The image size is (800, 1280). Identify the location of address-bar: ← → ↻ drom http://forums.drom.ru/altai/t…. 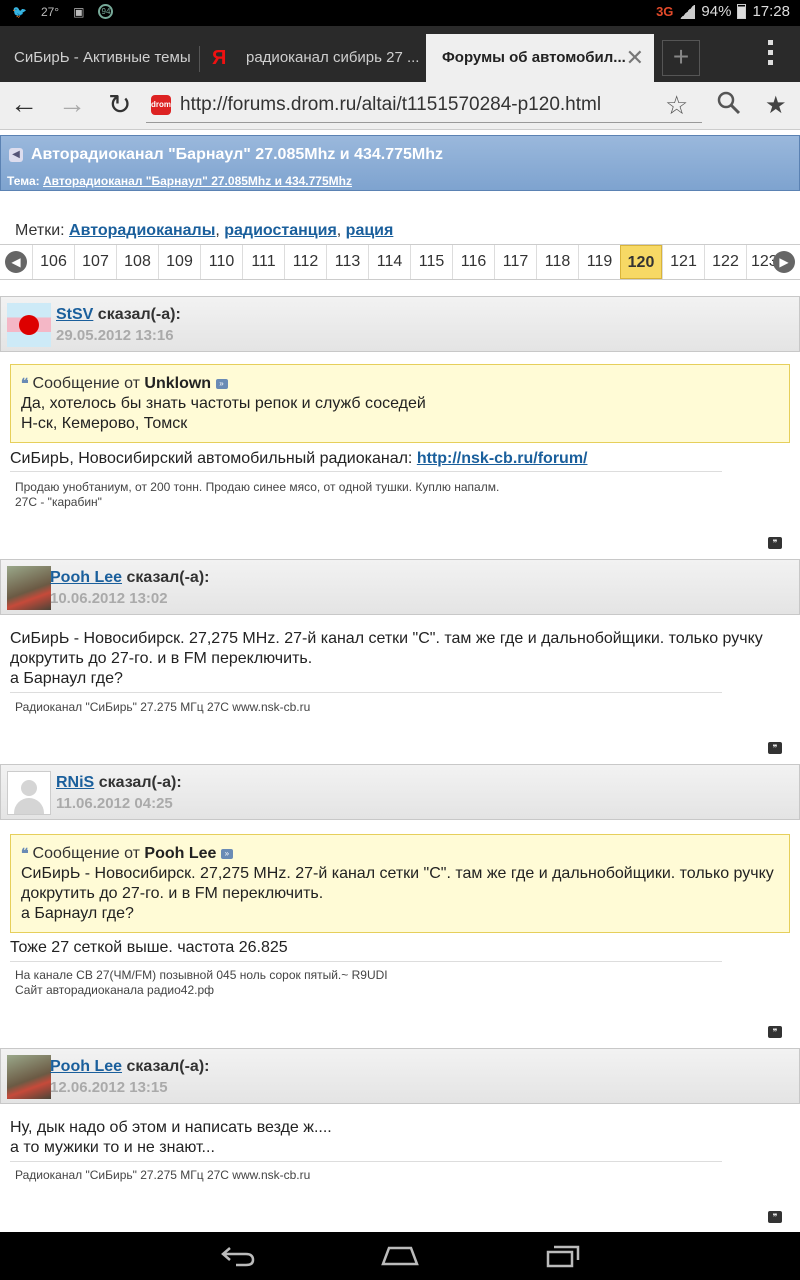
(400, 106).